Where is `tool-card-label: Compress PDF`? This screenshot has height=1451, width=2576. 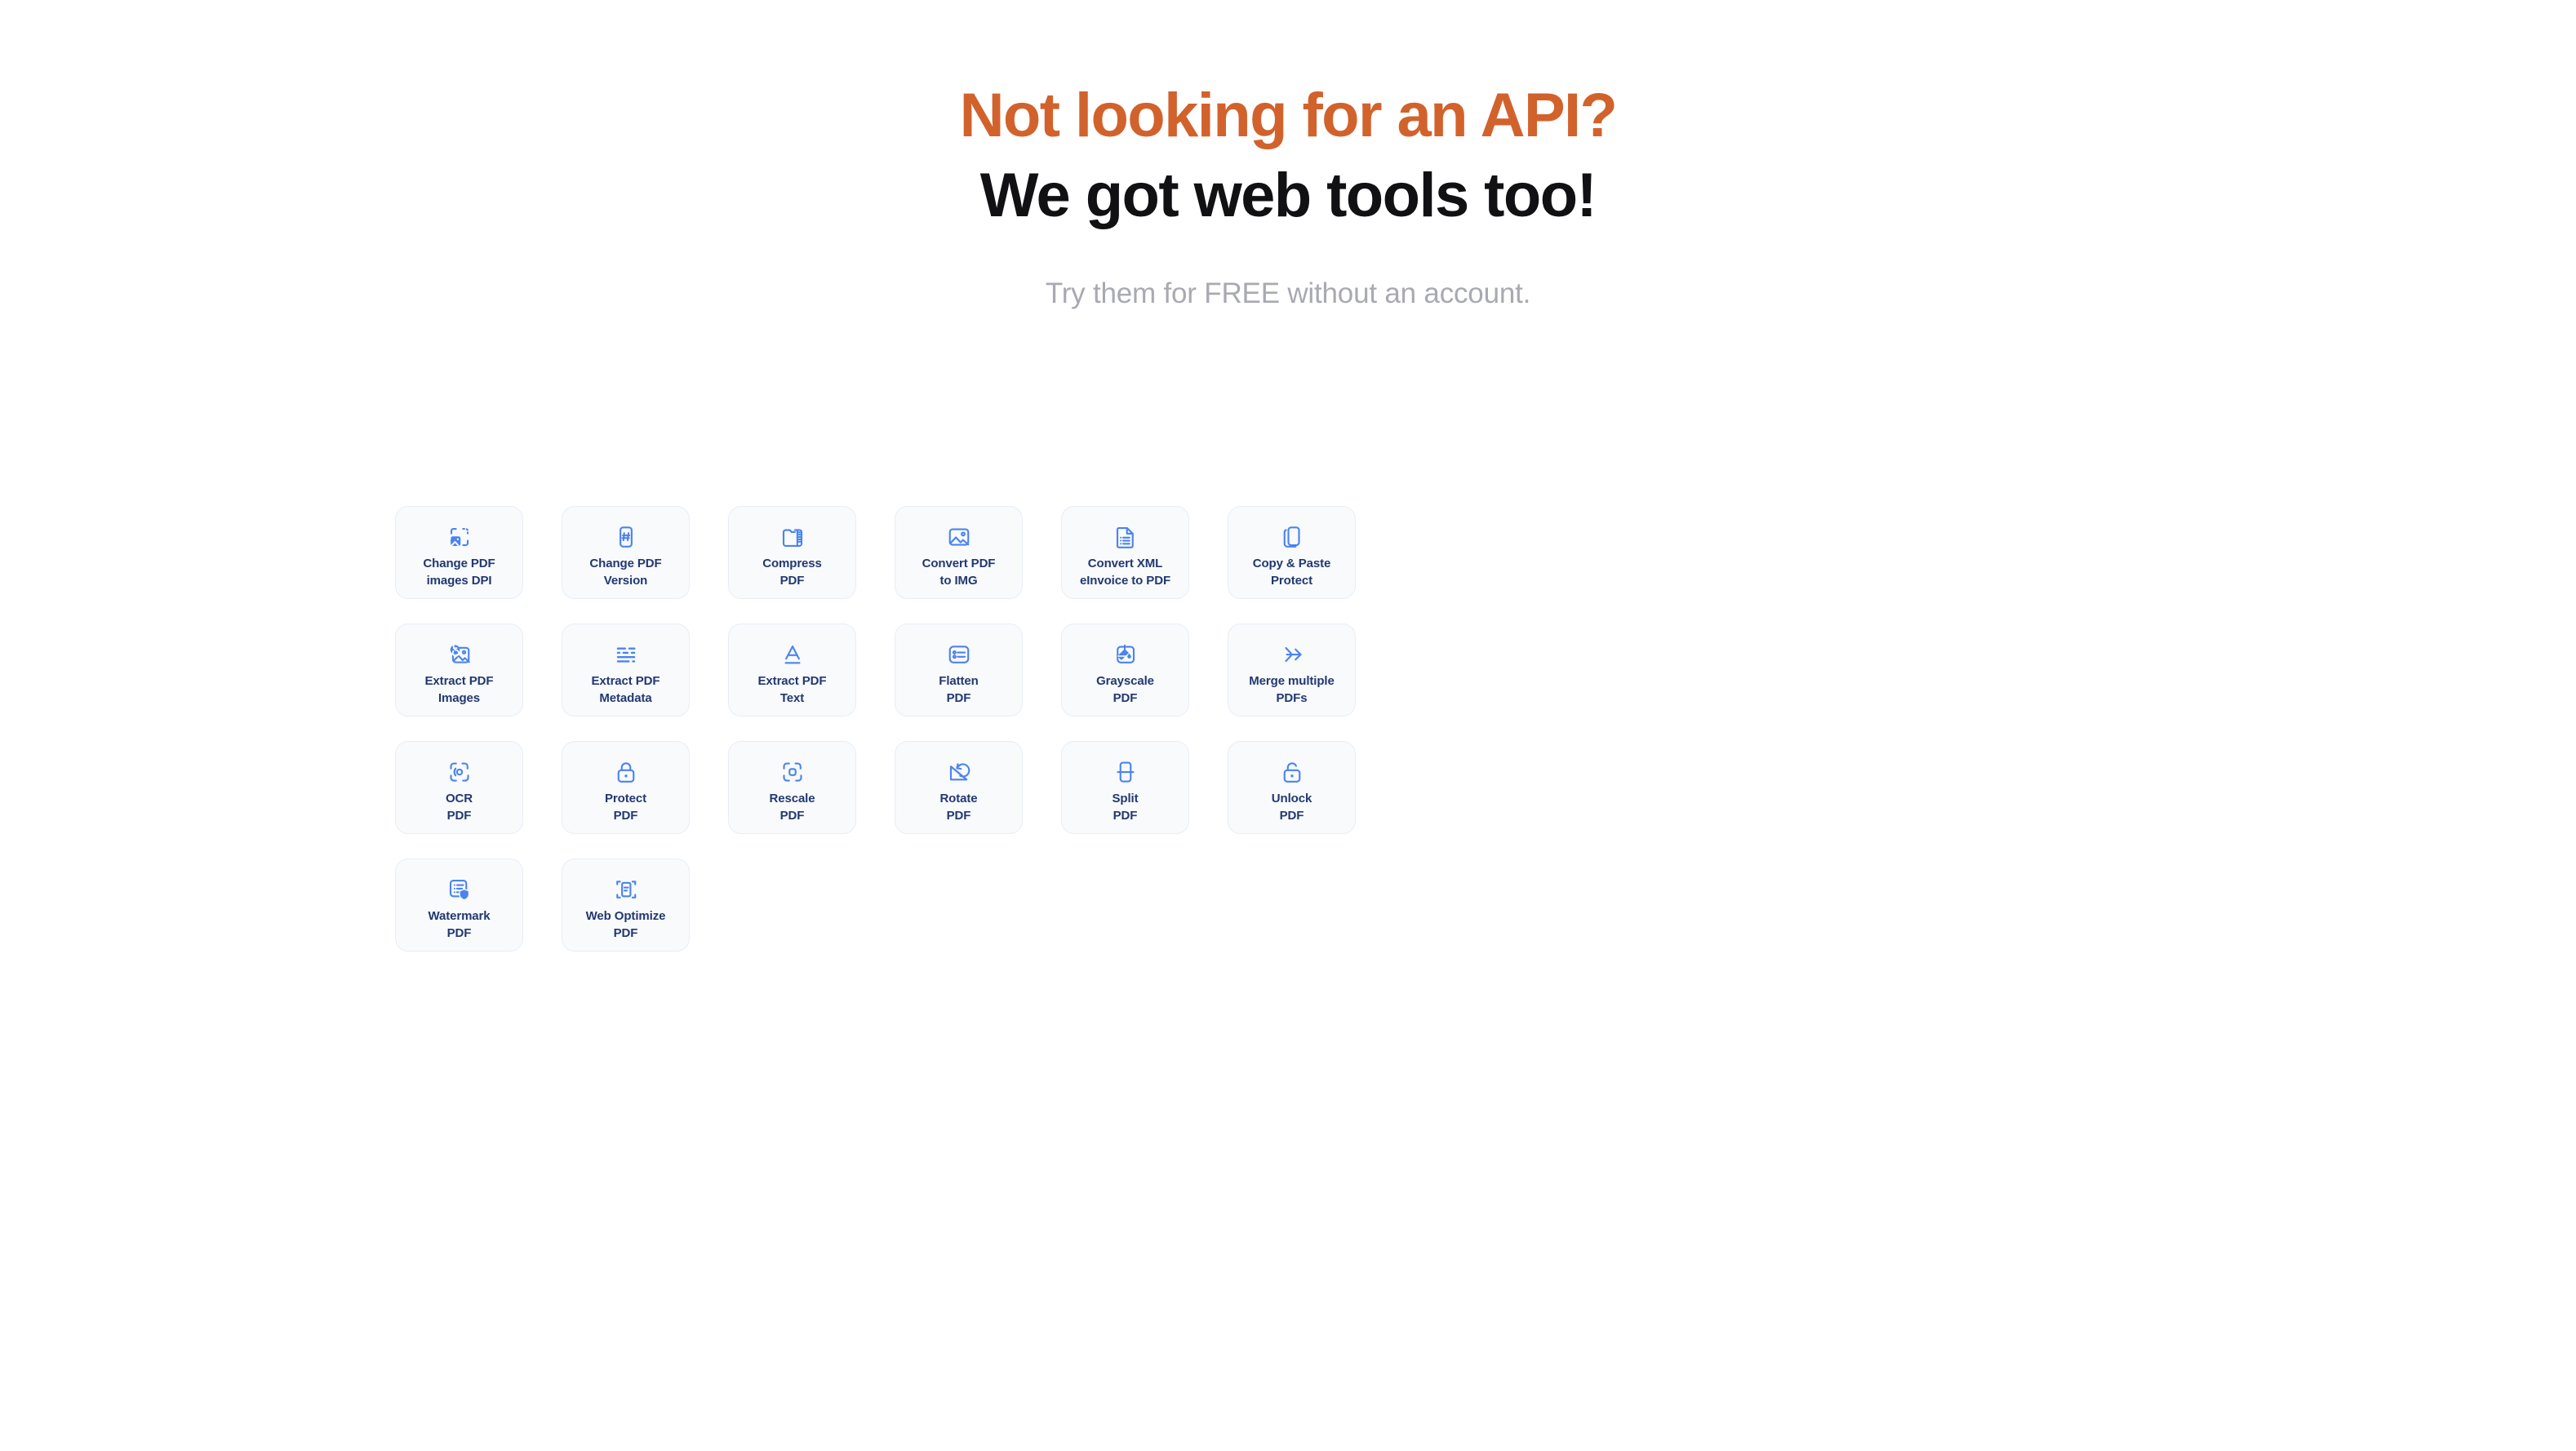 tool-card-label: Compress PDF is located at coordinates (792, 572).